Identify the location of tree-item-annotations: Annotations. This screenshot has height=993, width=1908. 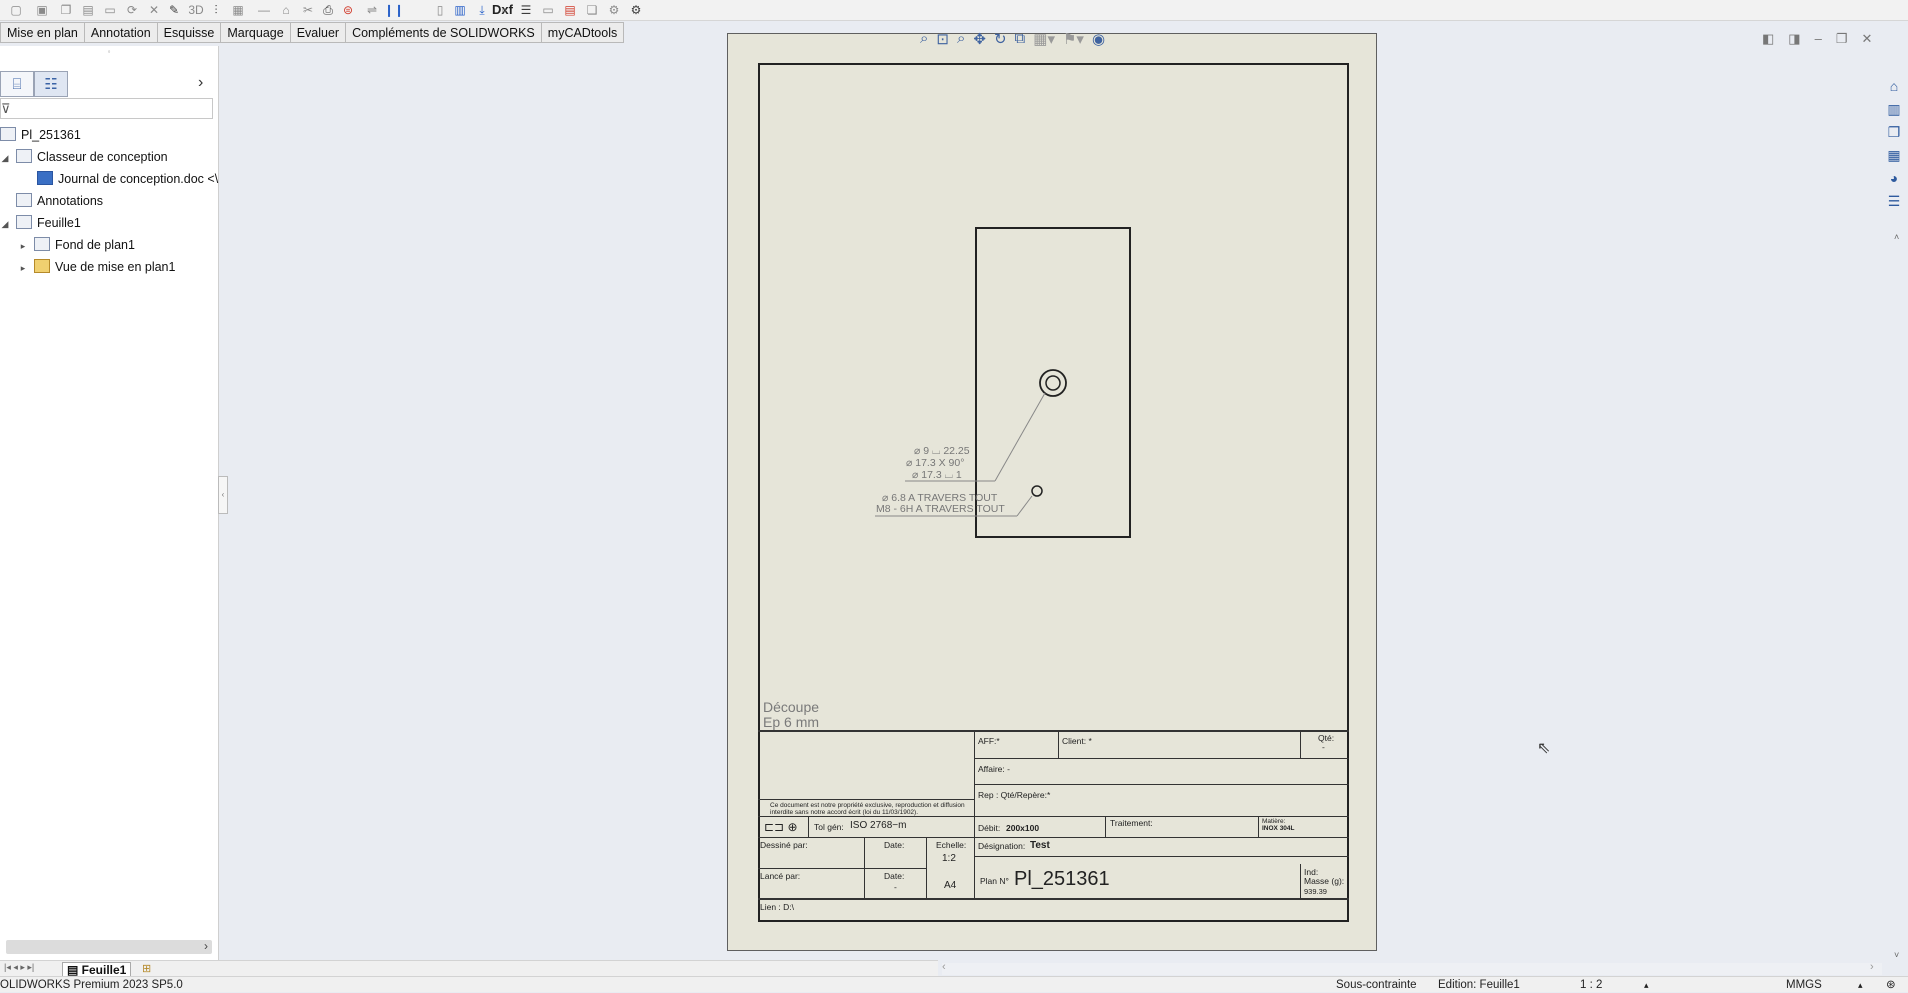
(59, 201).